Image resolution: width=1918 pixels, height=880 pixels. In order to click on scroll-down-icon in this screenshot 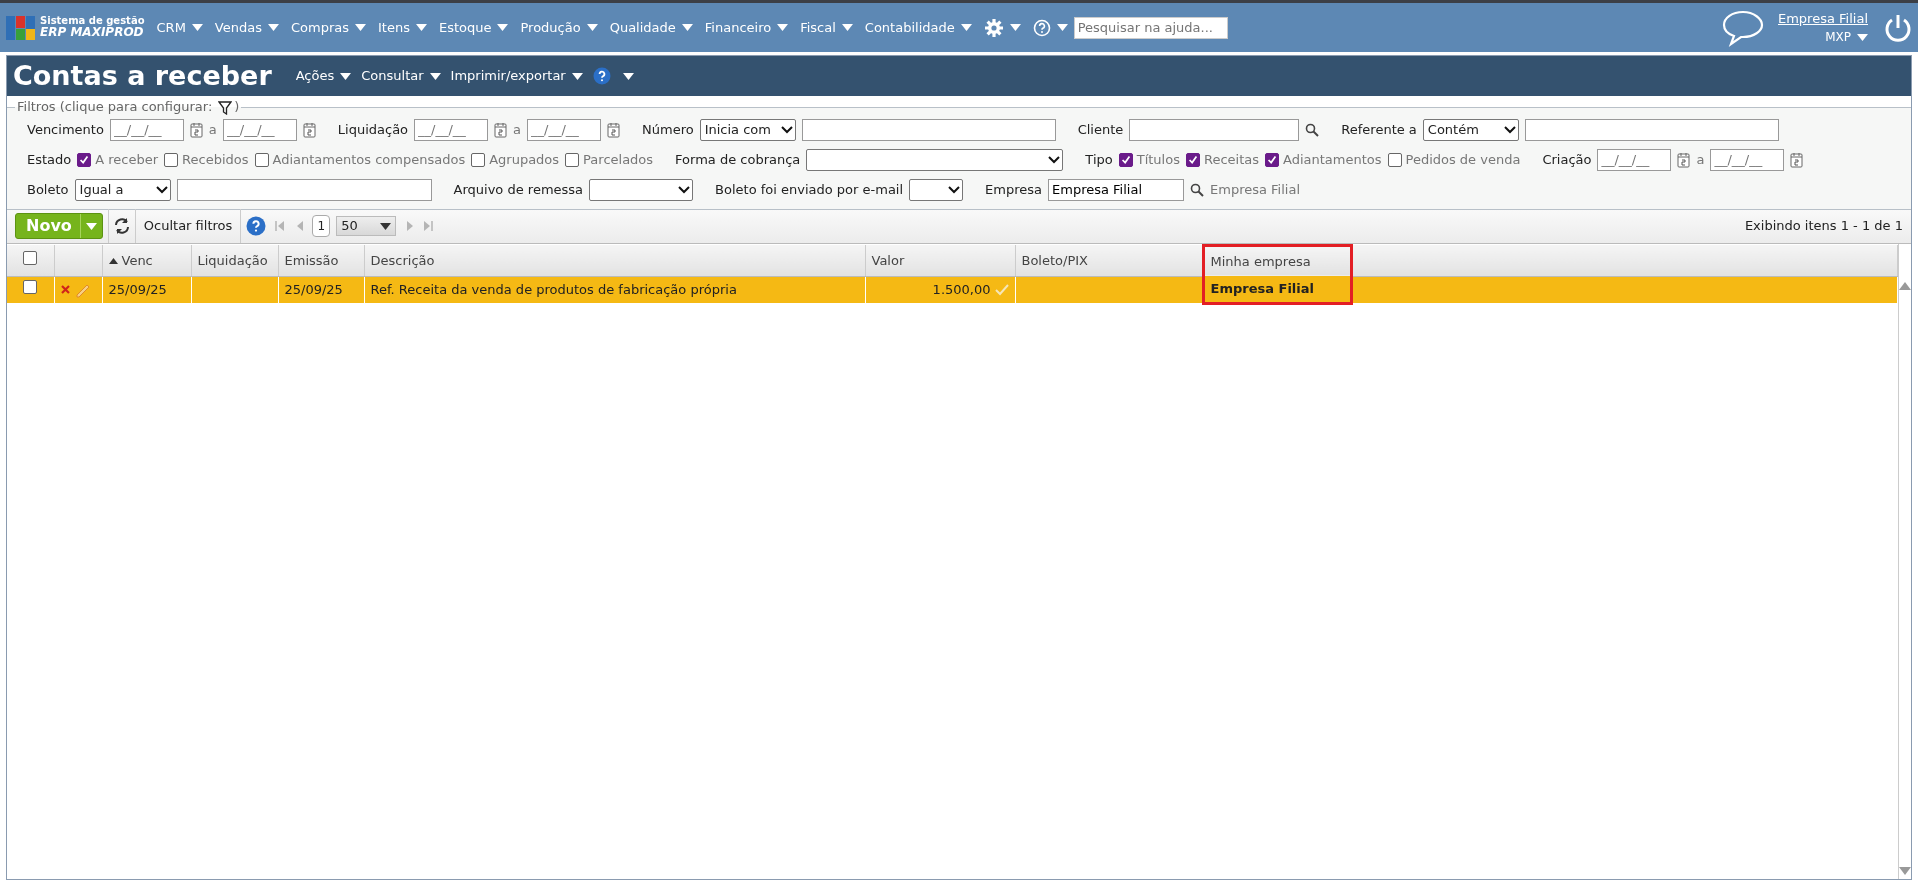, I will do `click(1905, 871)`.